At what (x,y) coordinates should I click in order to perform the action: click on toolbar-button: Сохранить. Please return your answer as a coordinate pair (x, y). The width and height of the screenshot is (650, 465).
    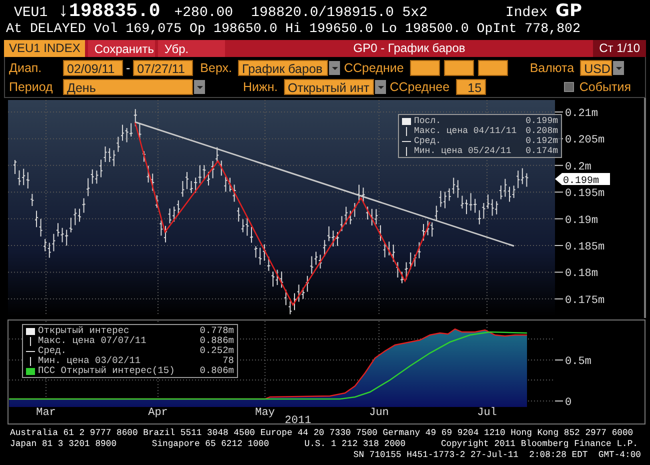
    Looking at the image, I should click on (122, 48).